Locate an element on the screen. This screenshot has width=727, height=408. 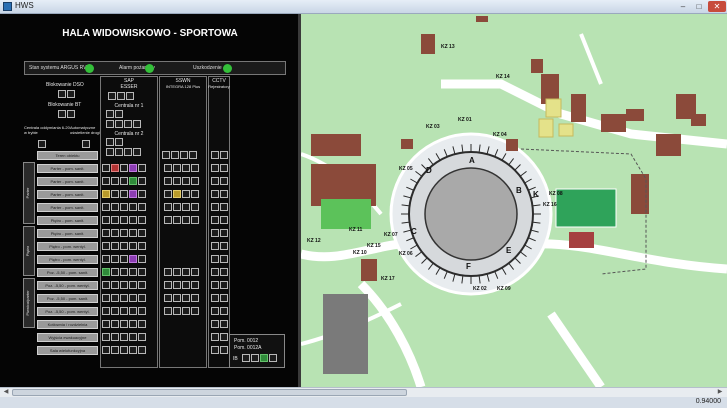
row-14-camera-icon is located at coordinates (215, 337).